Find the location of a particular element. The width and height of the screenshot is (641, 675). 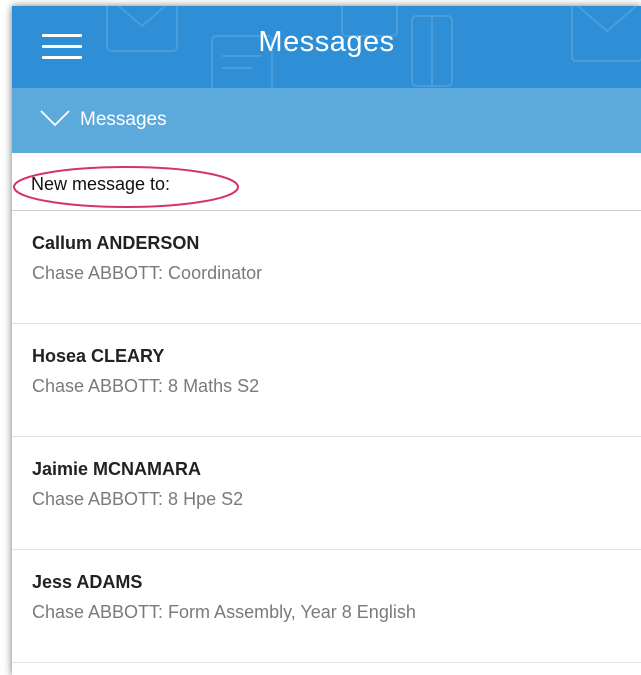

recipient-role: Chase ABBOTT: Coordinator is located at coordinates (147, 273).